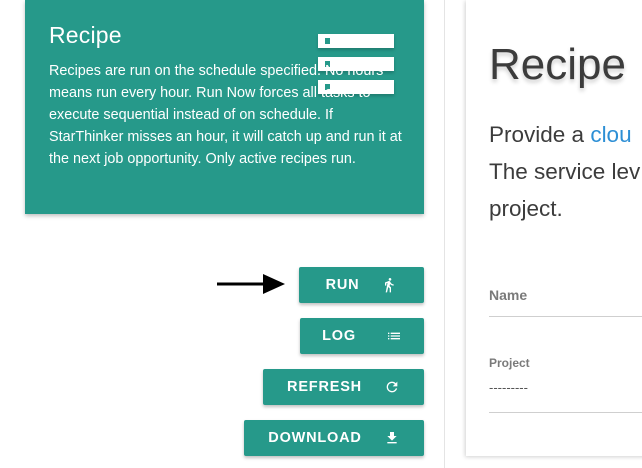 This screenshot has height=468, width=642. I want to click on download-button: DOWNLOAD, so click(334, 438).